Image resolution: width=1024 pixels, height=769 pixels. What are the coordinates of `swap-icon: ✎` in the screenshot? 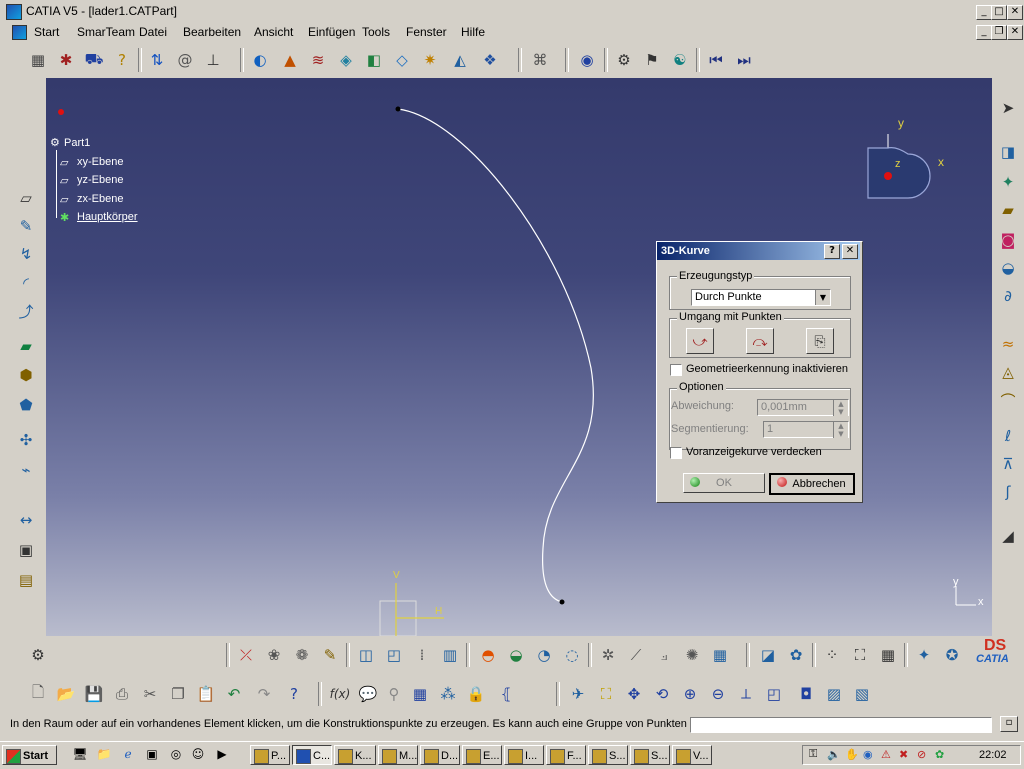 It's located at (330, 655).